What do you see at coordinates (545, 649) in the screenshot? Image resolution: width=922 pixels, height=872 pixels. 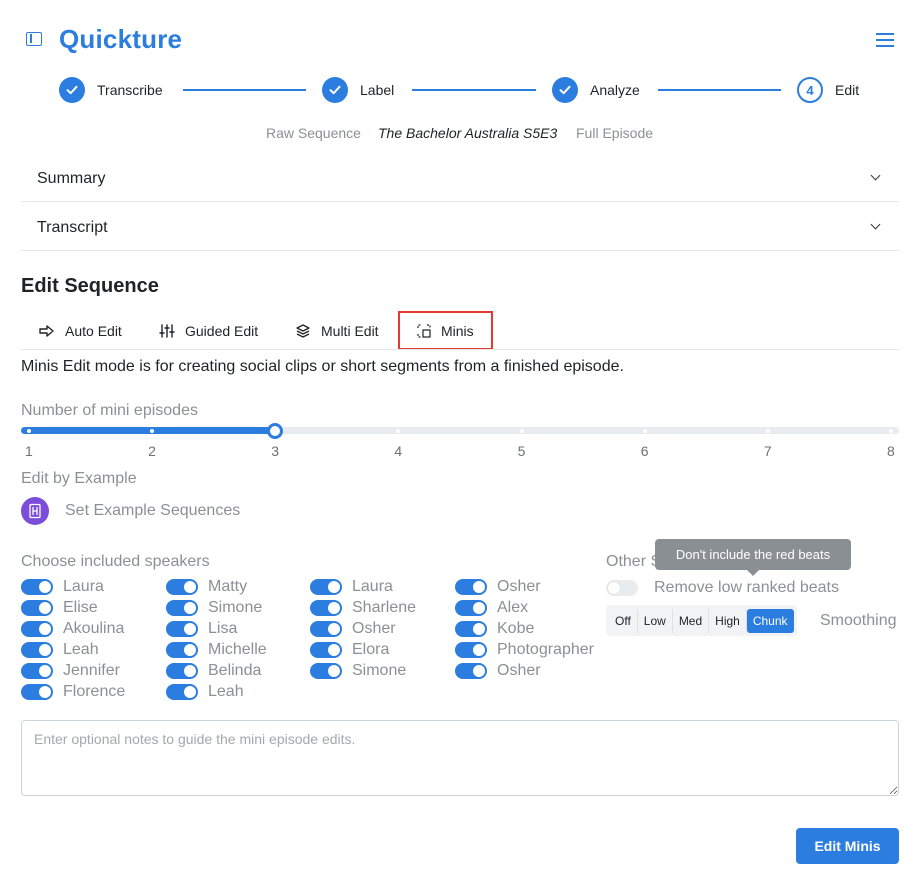 I see `speaker-name: Photographer` at bounding box center [545, 649].